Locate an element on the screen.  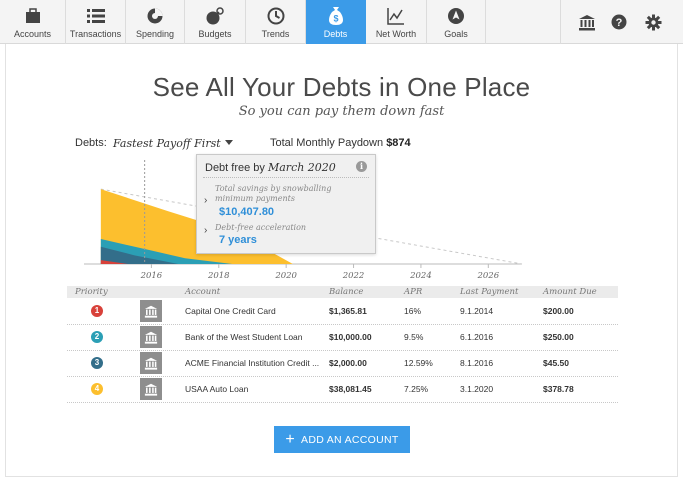
sort-order-dropdown: Fastest Payoff First is located at coordinates (167, 143).